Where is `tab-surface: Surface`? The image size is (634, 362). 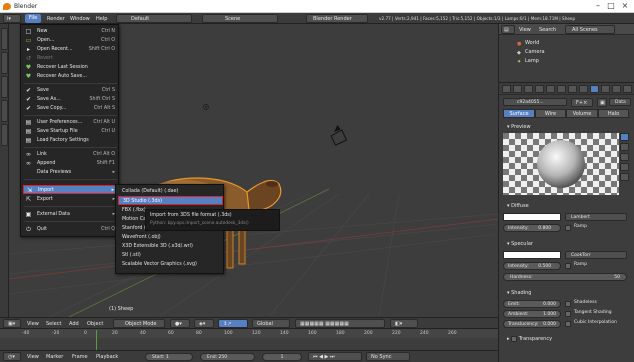 tab-surface: Surface is located at coordinates (519, 113).